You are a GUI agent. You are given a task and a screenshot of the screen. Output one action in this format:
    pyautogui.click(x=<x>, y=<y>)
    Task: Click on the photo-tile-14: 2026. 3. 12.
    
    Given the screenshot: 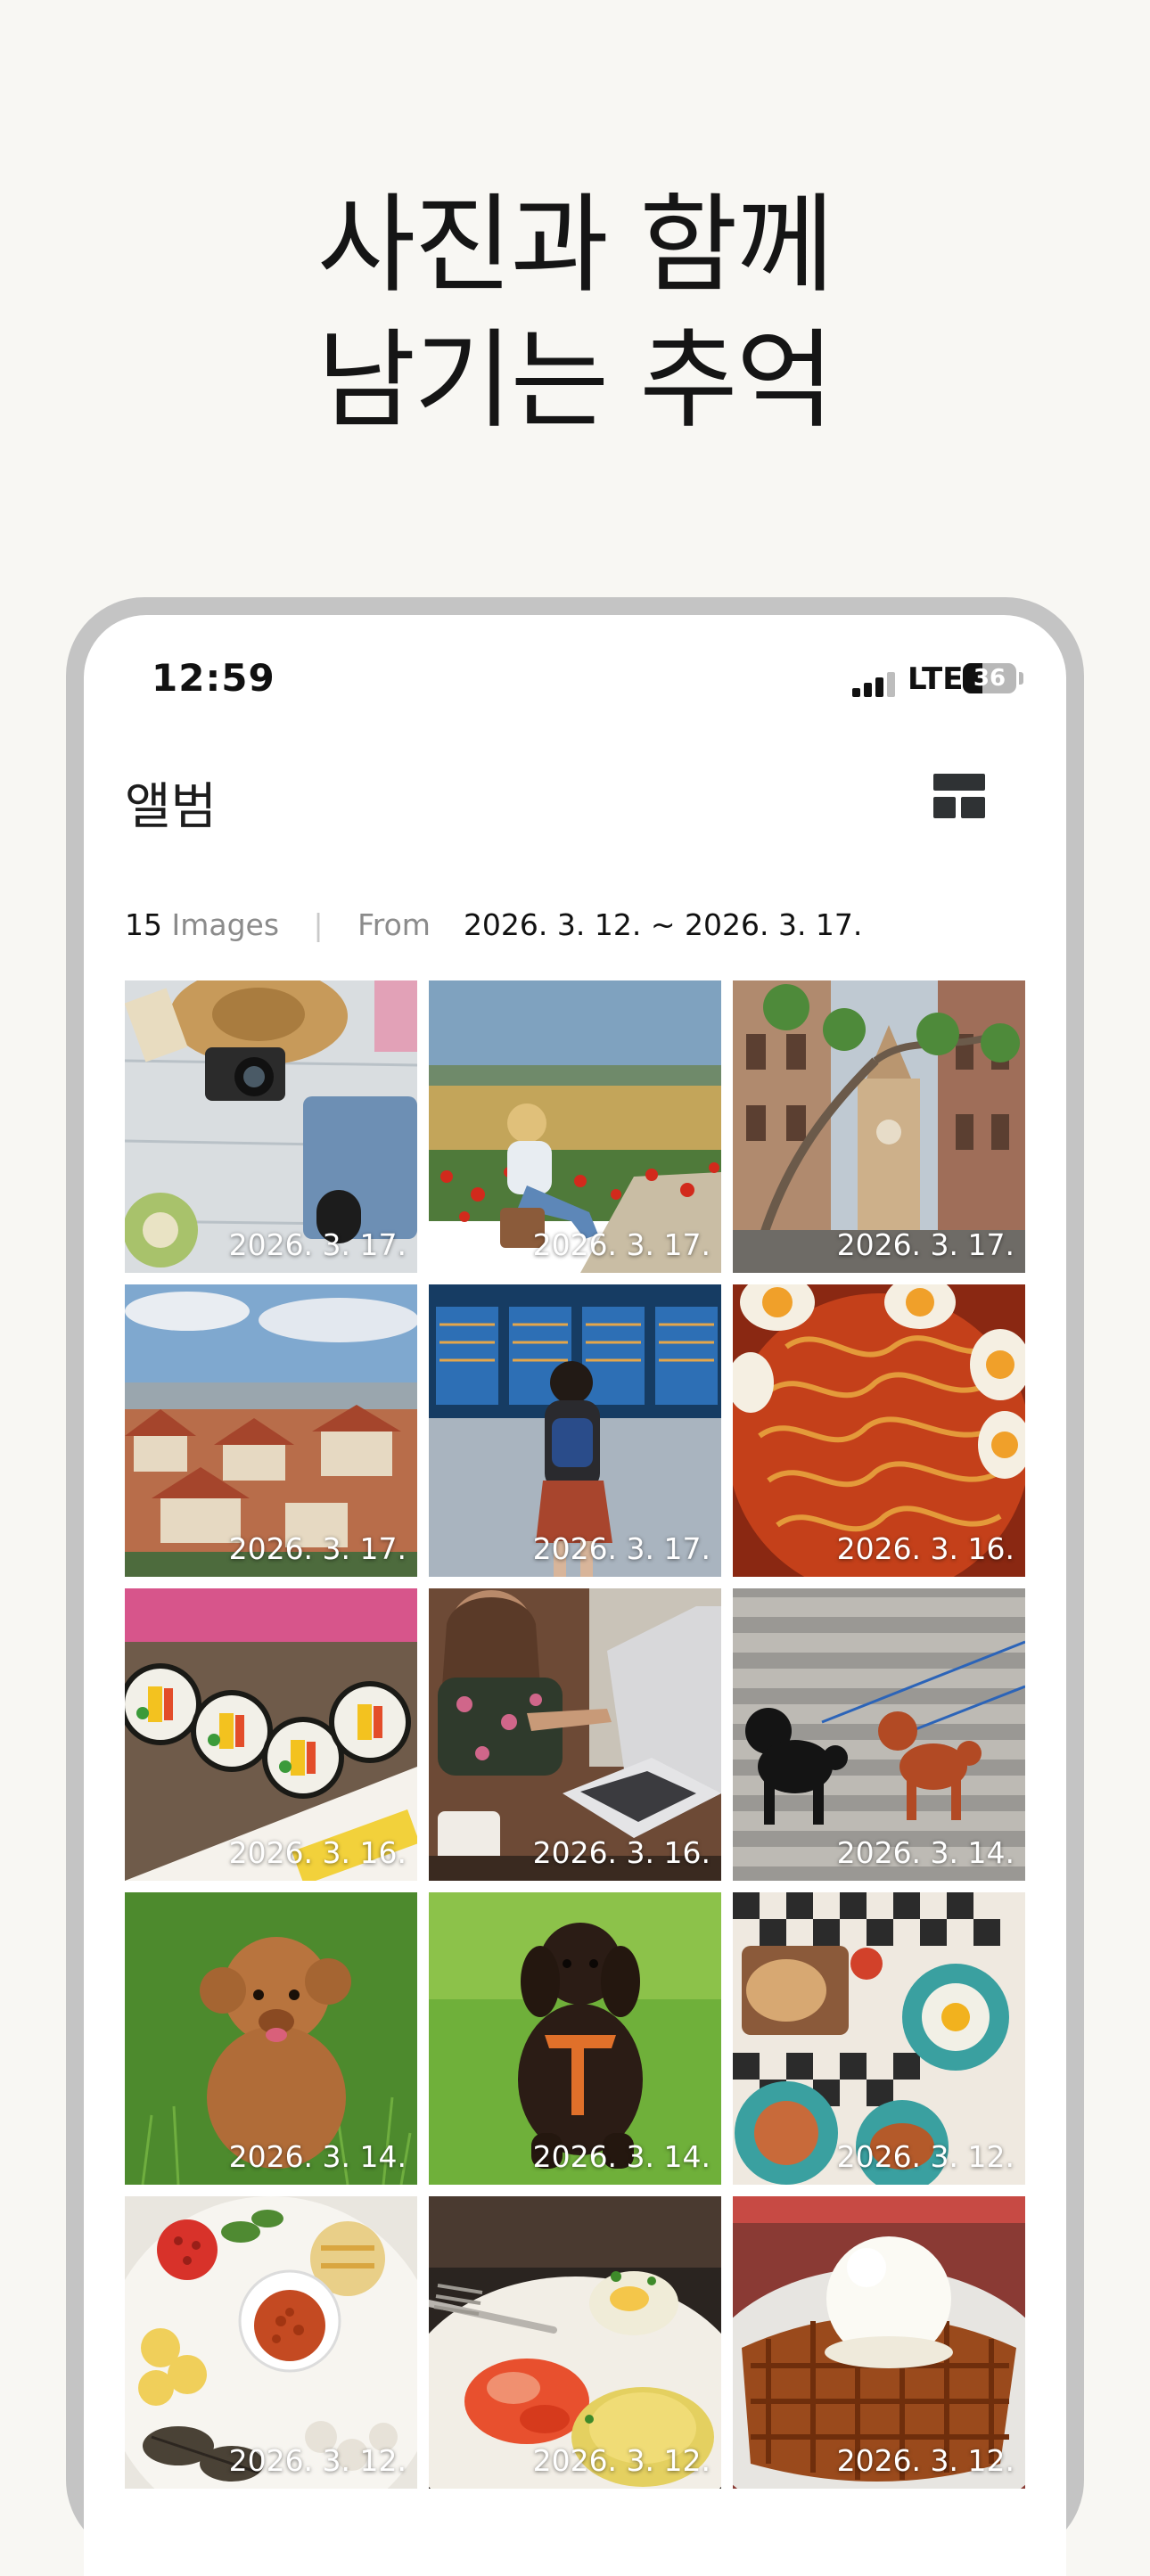 What is the action you would take?
    pyautogui.click(x=575, y=2342)
    